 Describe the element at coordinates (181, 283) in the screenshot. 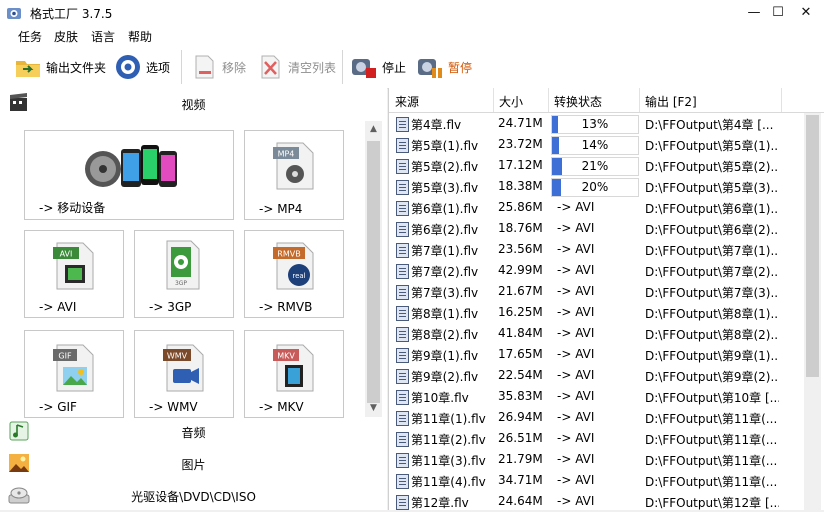

I see `svg-text: 3GP` at that location.